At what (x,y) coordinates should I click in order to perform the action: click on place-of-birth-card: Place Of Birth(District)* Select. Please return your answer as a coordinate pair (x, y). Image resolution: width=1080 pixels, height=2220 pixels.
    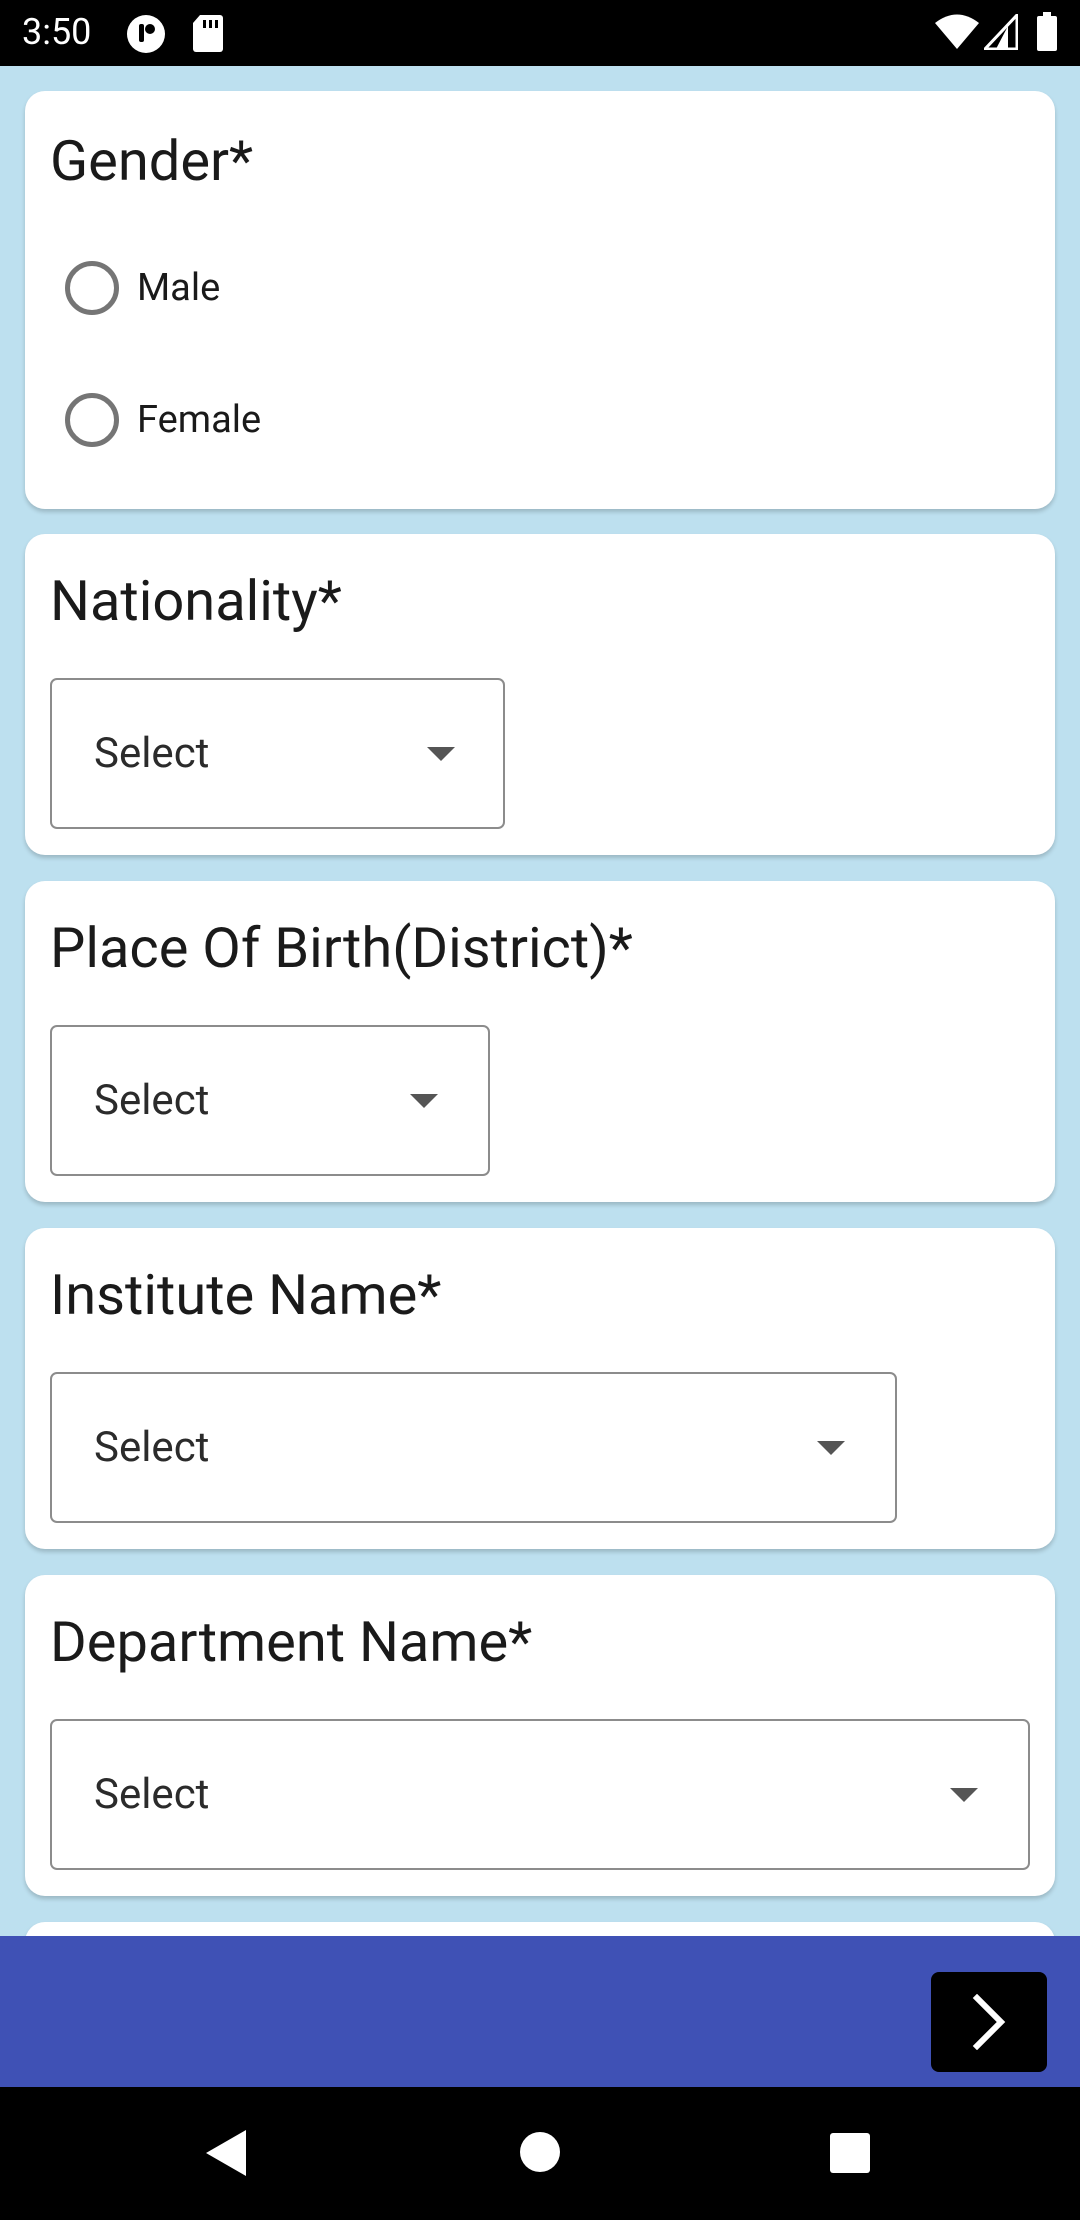
    Looking at the image, I should click on (540, 1041).